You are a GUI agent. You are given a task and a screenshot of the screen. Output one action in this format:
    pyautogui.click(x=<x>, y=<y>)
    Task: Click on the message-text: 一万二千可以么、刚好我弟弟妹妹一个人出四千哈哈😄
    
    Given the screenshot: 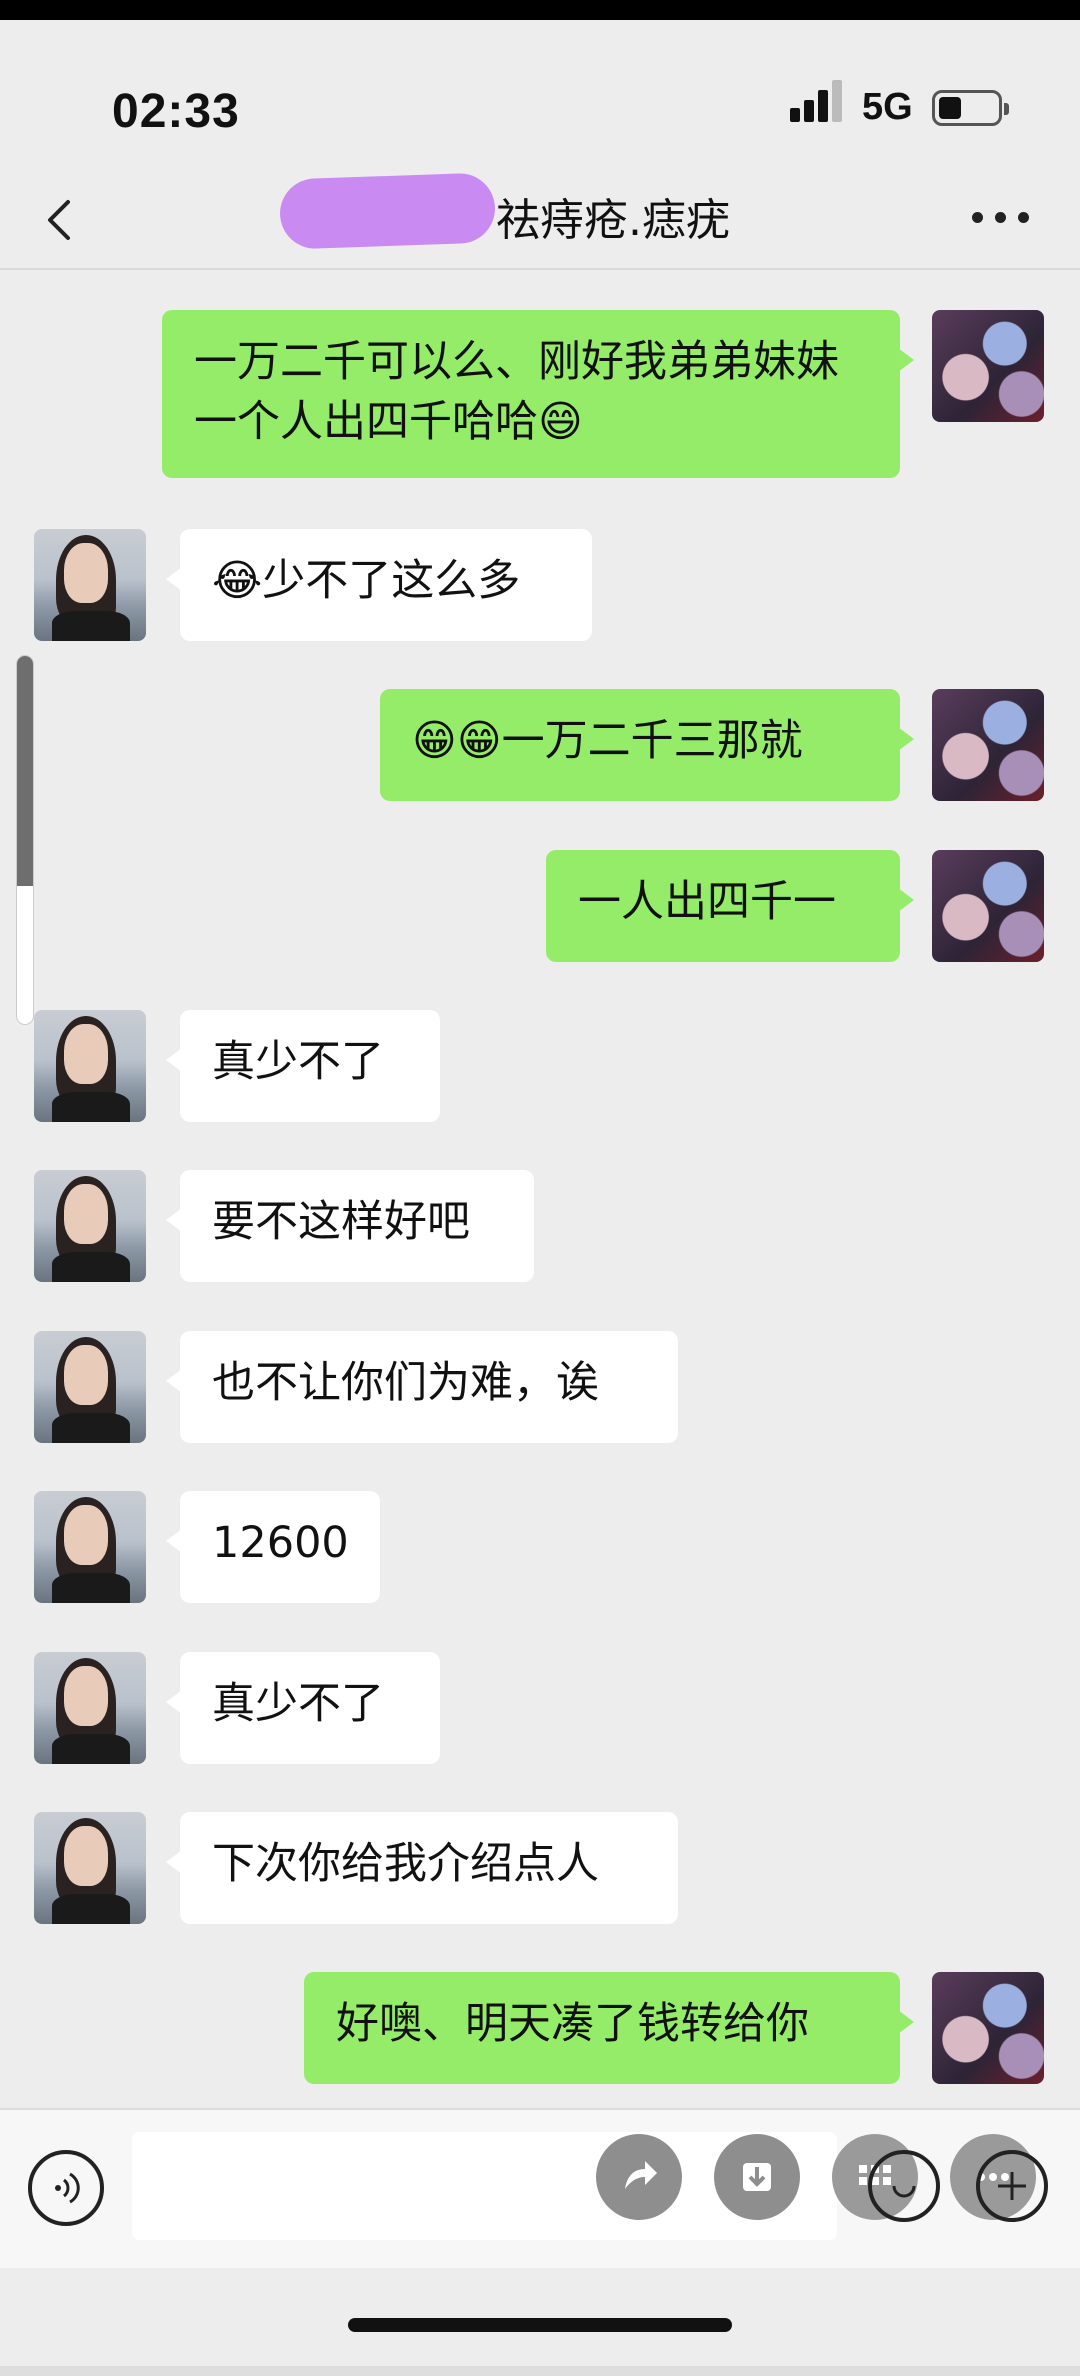 What is the action you would take?
    pyautogui.click(x=516, y=392)
    